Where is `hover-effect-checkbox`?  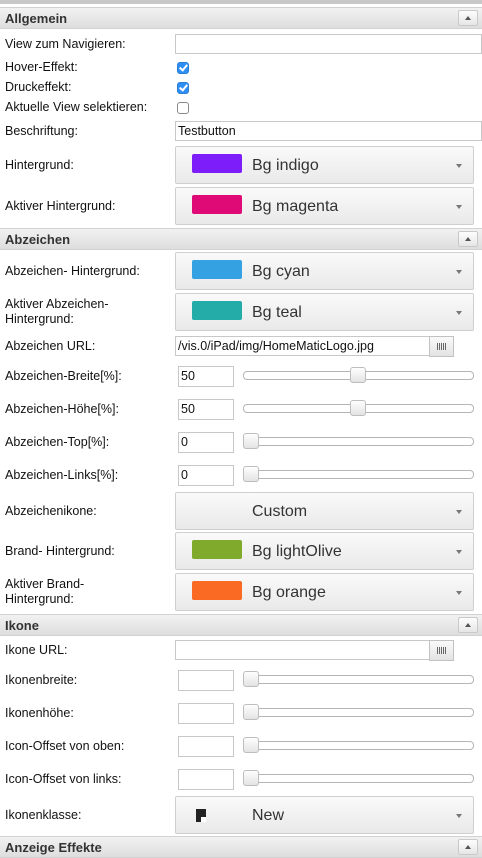 hover-effect-checkbox is located at coordinates (183, 68).